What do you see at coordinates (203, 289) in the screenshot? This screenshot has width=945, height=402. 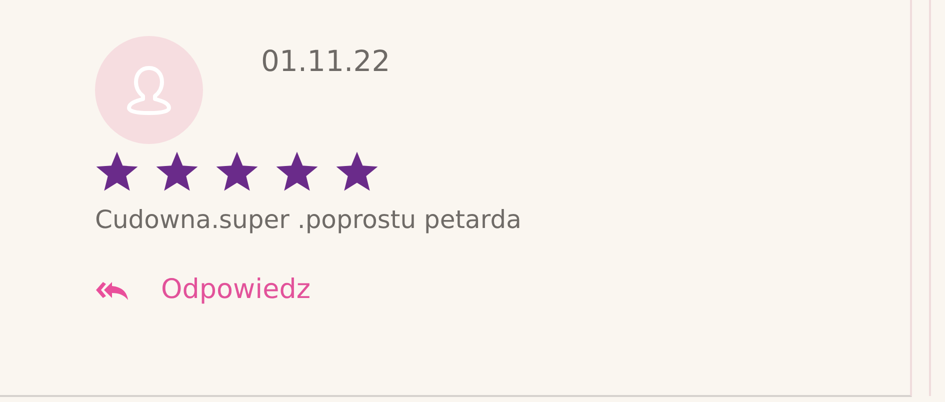 I see `reply-link: Odpowiedz` at bounding box center [203, 289].